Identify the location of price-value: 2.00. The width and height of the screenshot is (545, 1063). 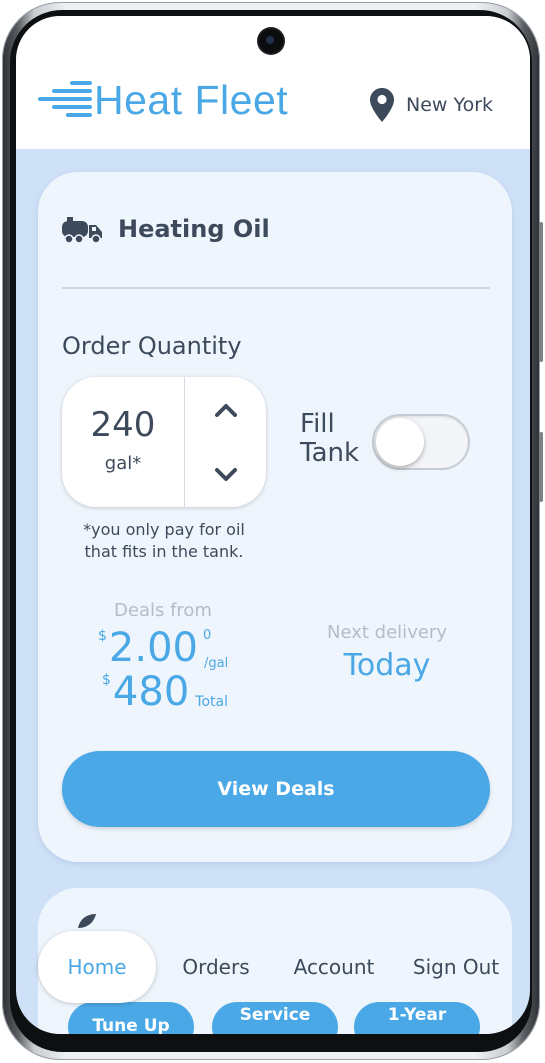
(153, 648).